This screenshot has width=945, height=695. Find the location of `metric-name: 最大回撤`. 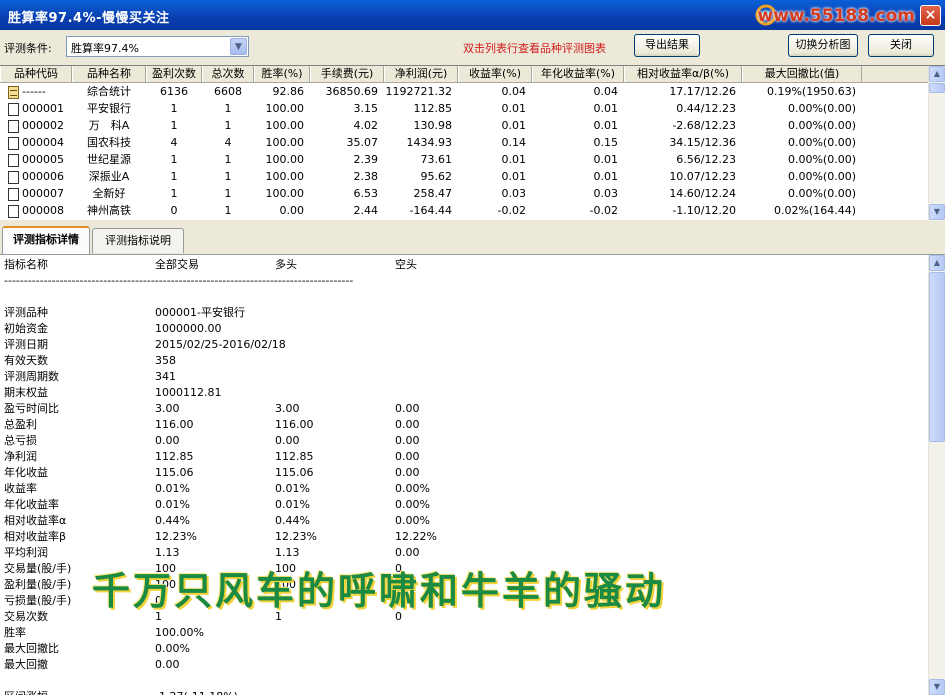

metric-name: 最大回撤 is located at coordinates (26, 664).